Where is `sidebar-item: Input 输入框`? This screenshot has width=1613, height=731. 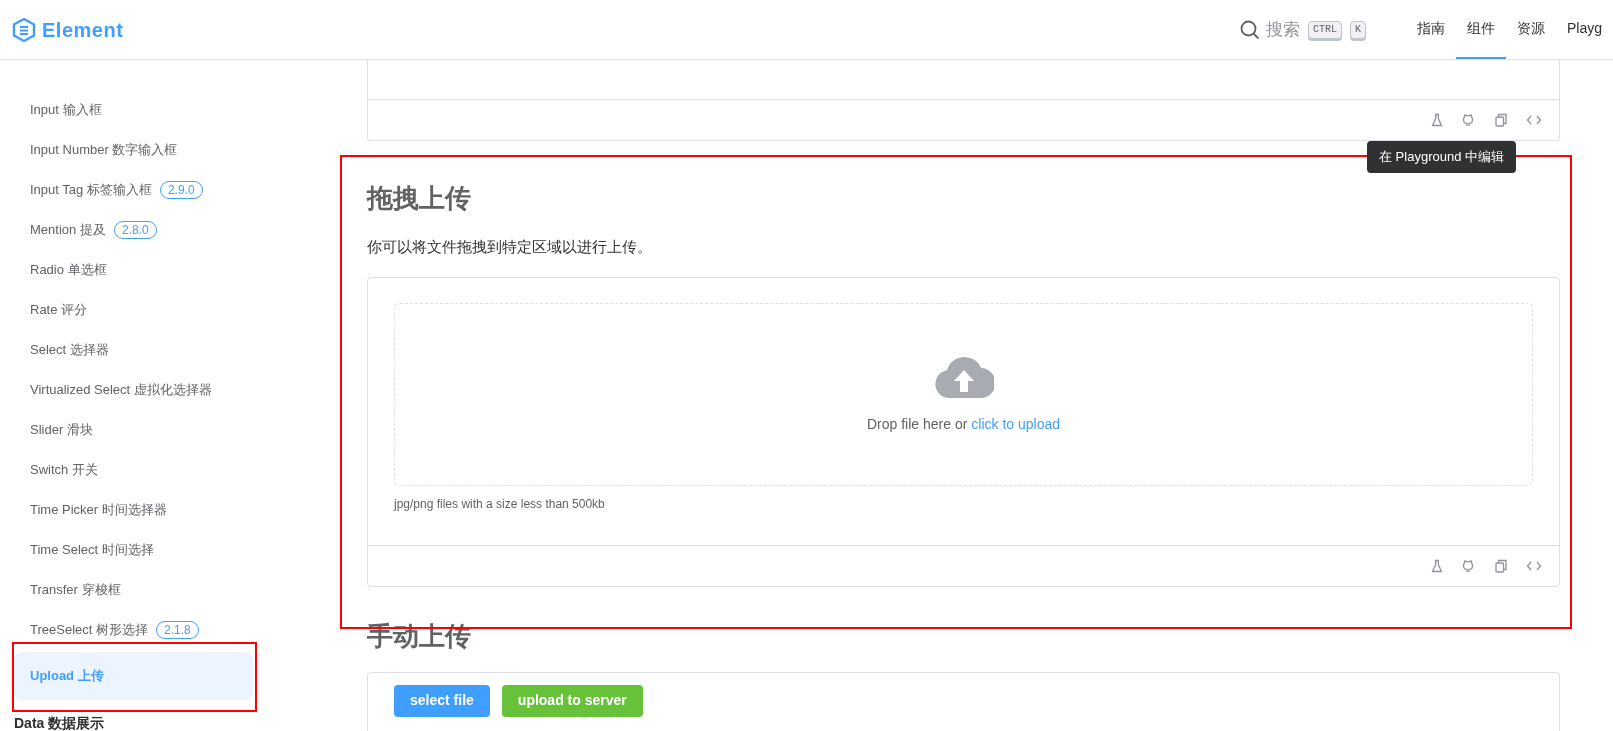 sidebar-item: Input 输入框 is located at coordinates (133, 110).